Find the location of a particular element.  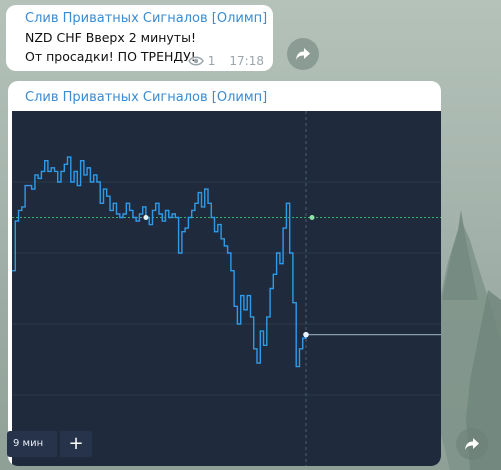

message-meta: 1 17:18 is located at coordinates (225, 61).